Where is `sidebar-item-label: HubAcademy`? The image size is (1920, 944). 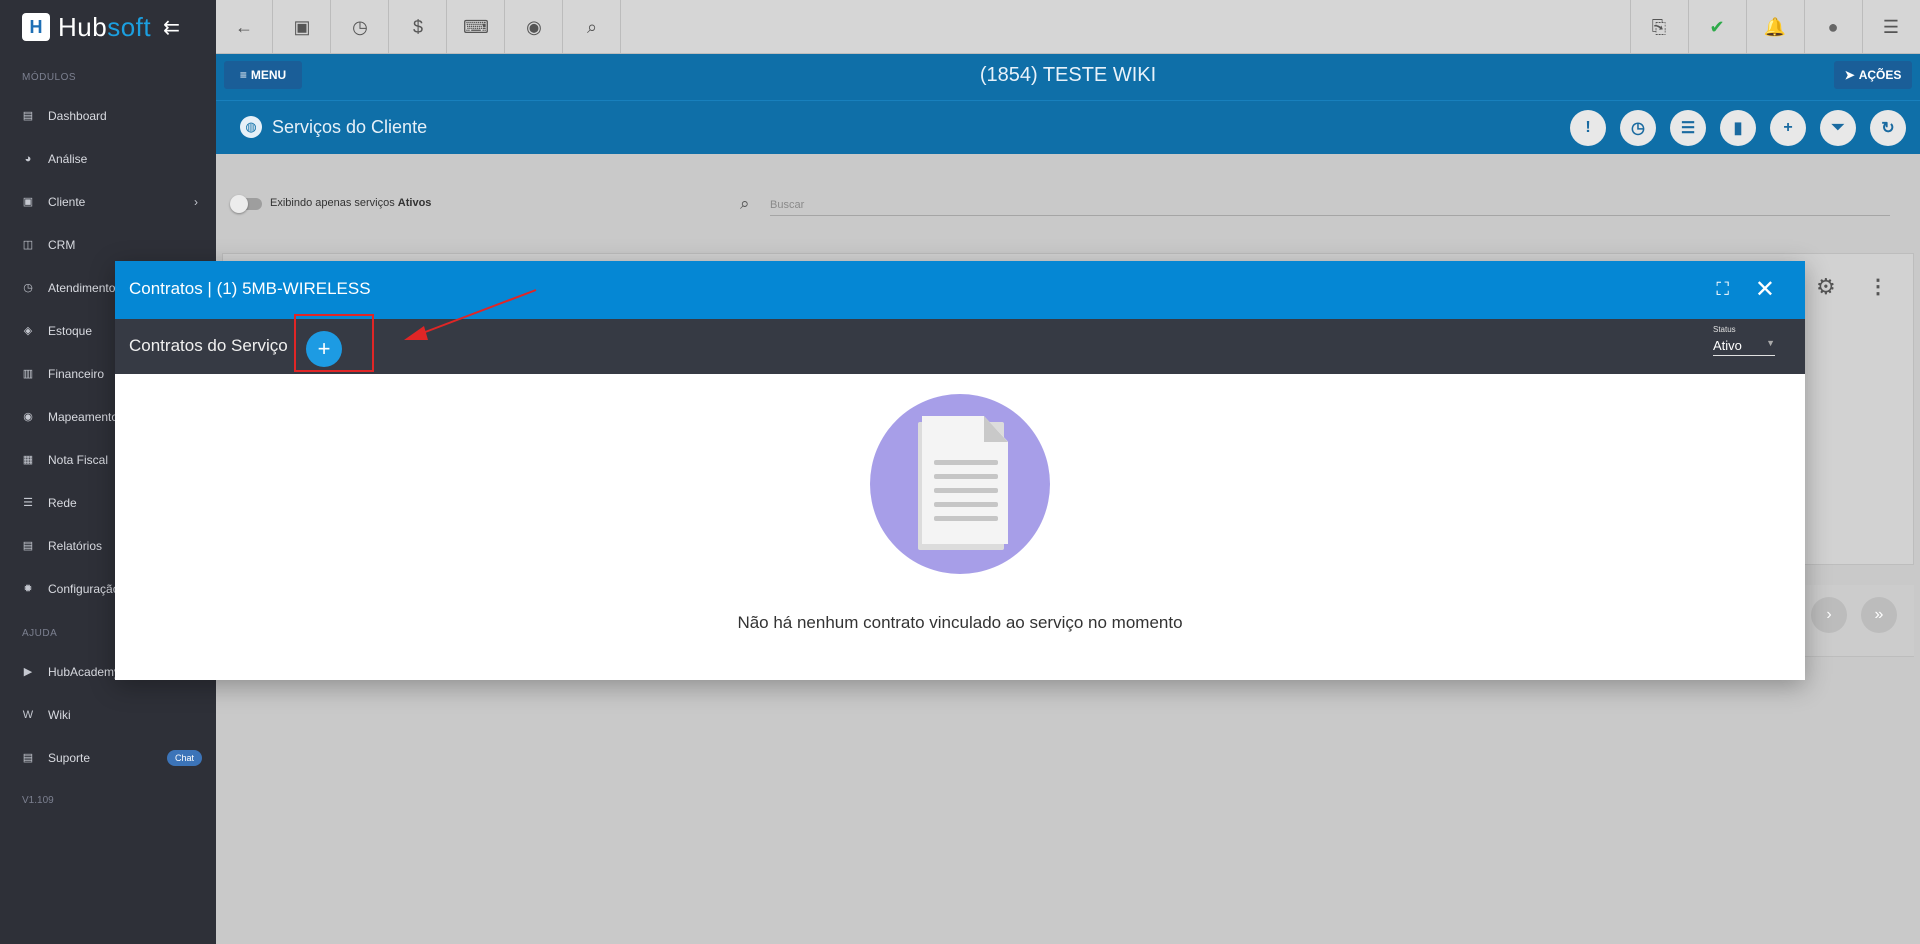
sidebar-item-label: HubAcademy is located at coordinates (84, 671).